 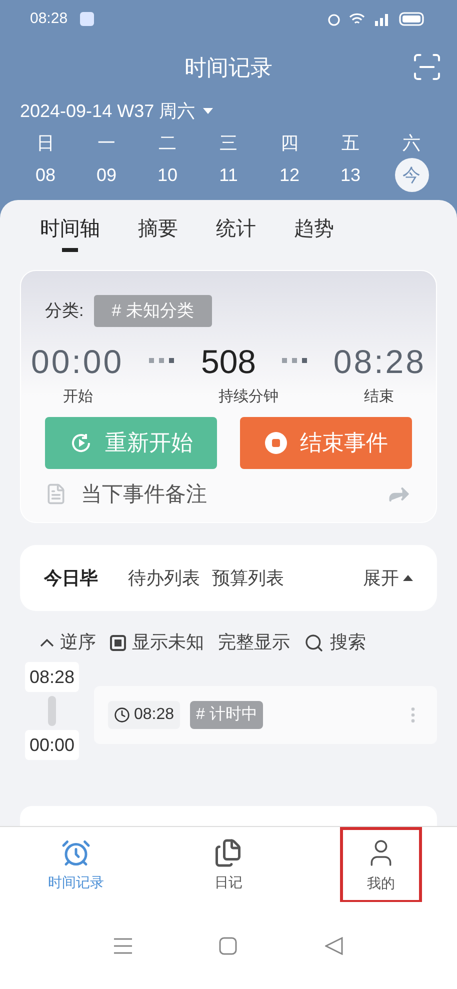 What do you see at coordinates (228, 362) in the screenshot?
I see `duration-value: 508` at bounding box center [228, 362].